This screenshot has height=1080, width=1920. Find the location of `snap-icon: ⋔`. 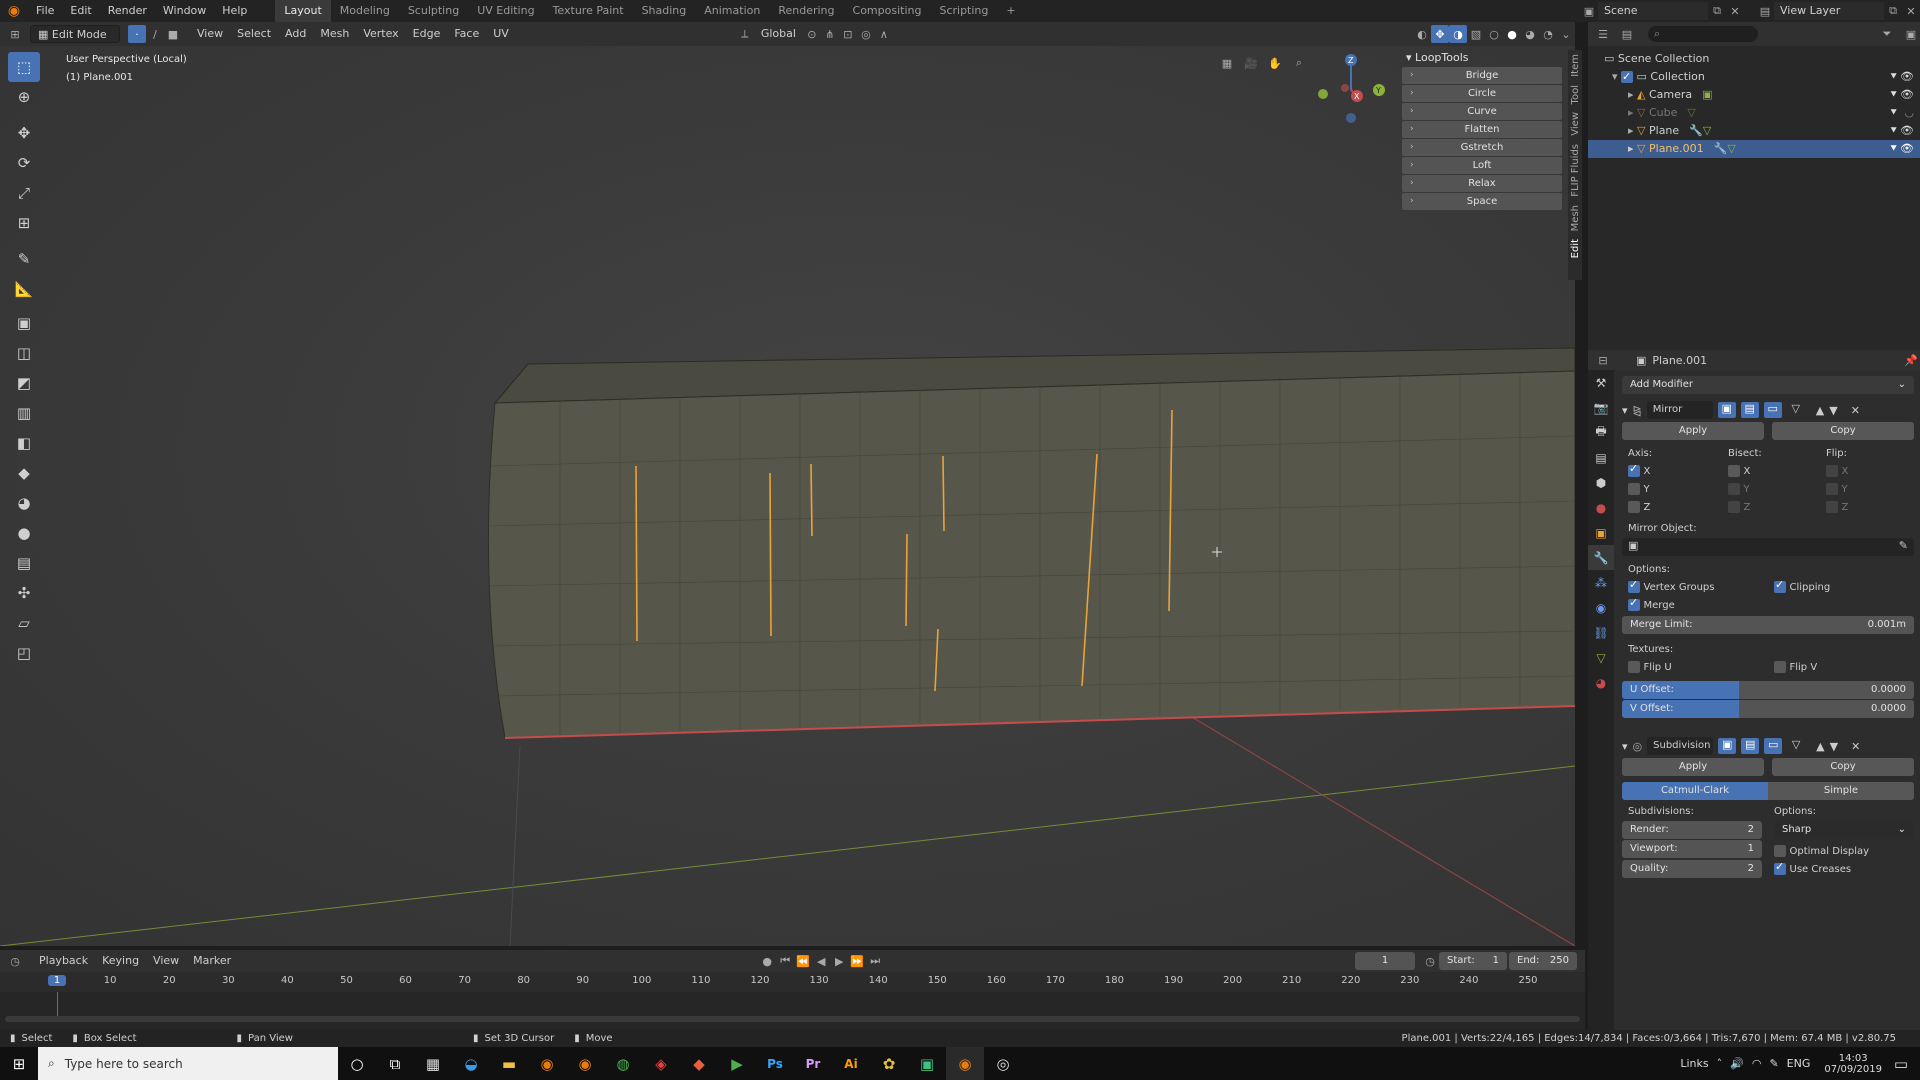

snap-icon: ⋔ is located at coordinates (830, 34).